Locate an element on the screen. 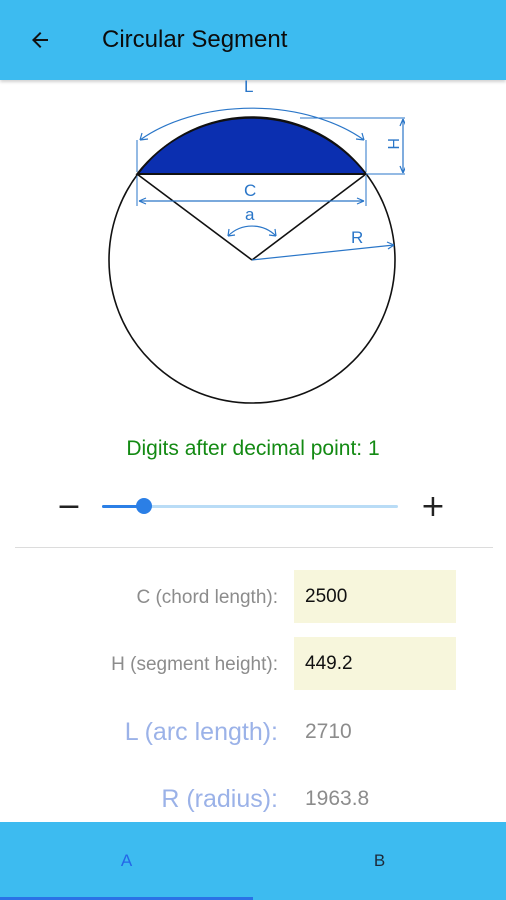 The height and width of the screenshot is (900, 506). tab-b: B is located at coordinates (379, 861).